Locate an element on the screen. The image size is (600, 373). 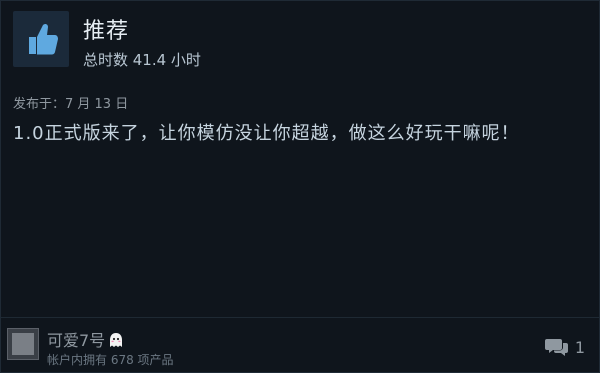
comments-button: 1 is located at coordinates (564, 347).